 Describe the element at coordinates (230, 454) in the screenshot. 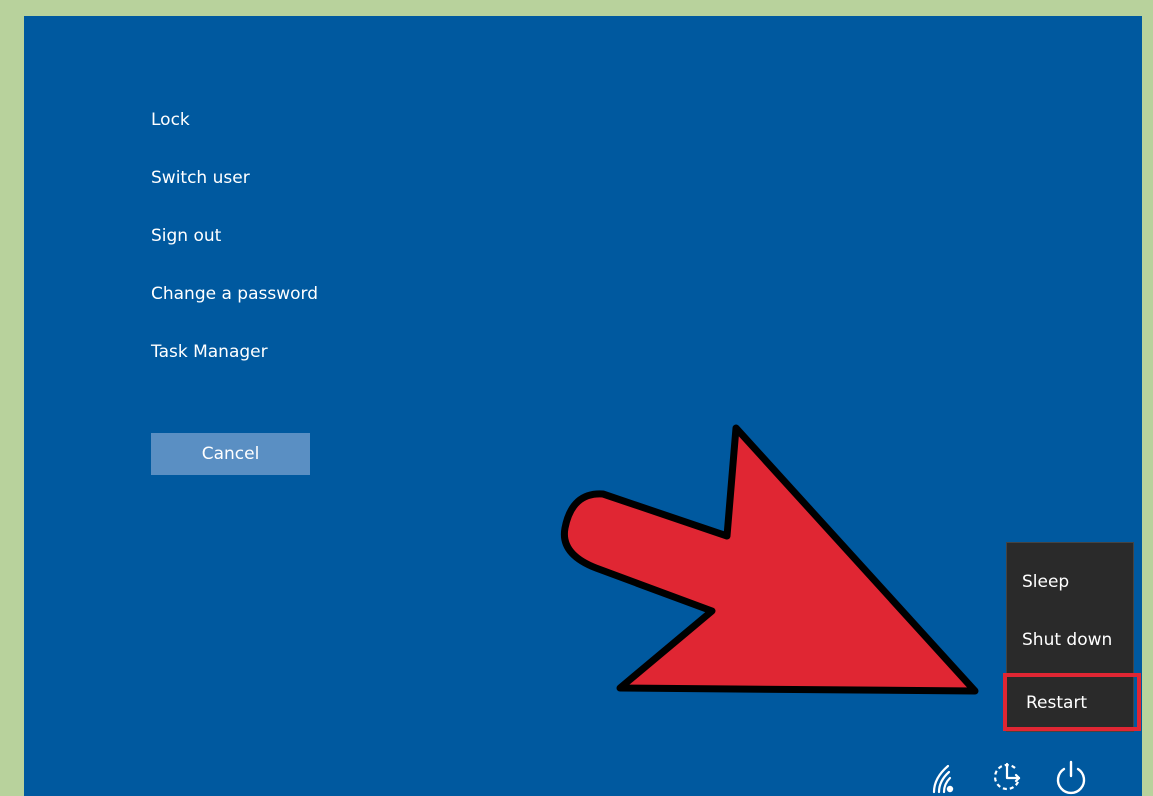

I see `cancel-button: Cancel` at that location.